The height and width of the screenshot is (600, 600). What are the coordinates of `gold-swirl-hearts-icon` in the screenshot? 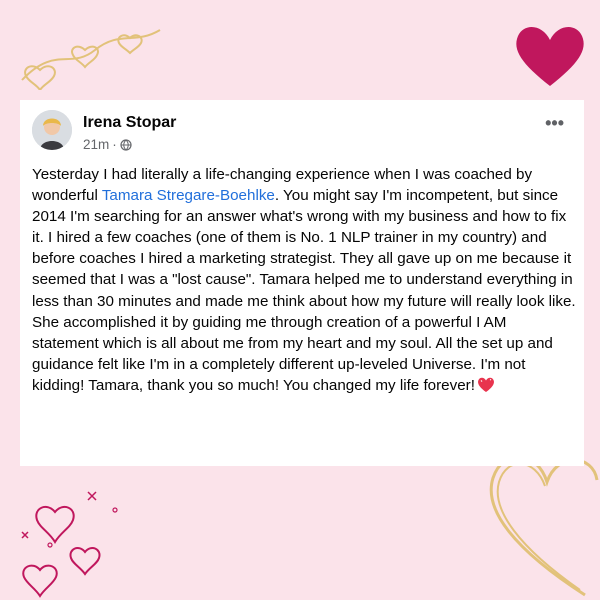 It's located at (91, 59).